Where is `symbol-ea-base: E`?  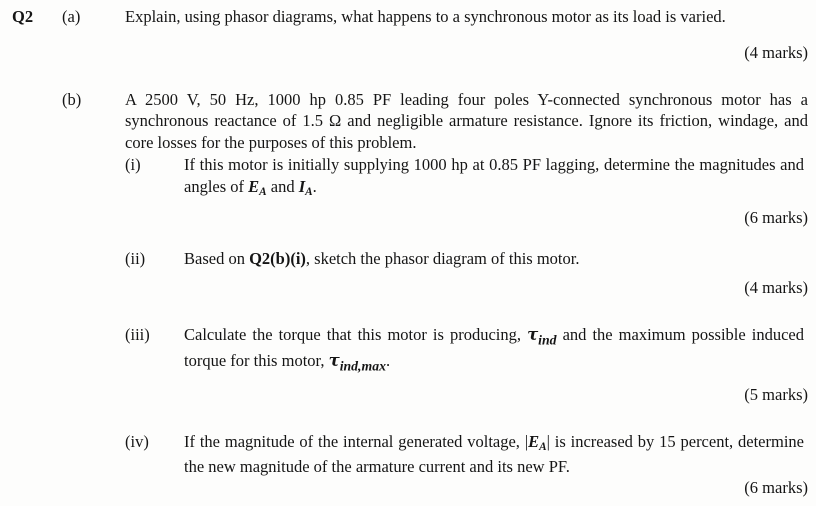 symbol-ea-base: E is located at coordinates (254, 186).